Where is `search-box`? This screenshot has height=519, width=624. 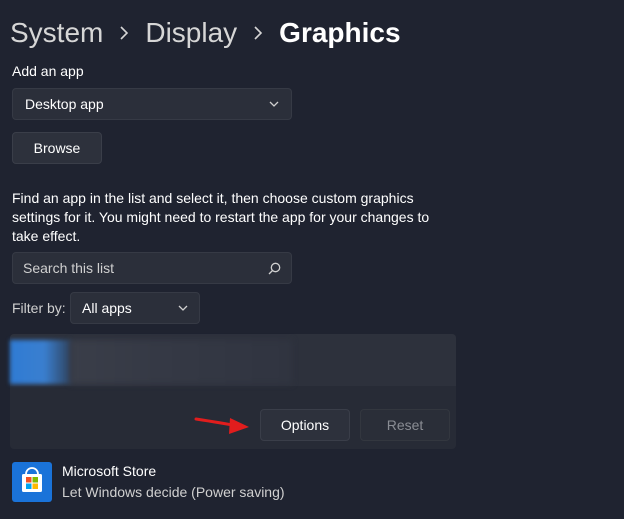 search-box is located at coordinates (152, 268).